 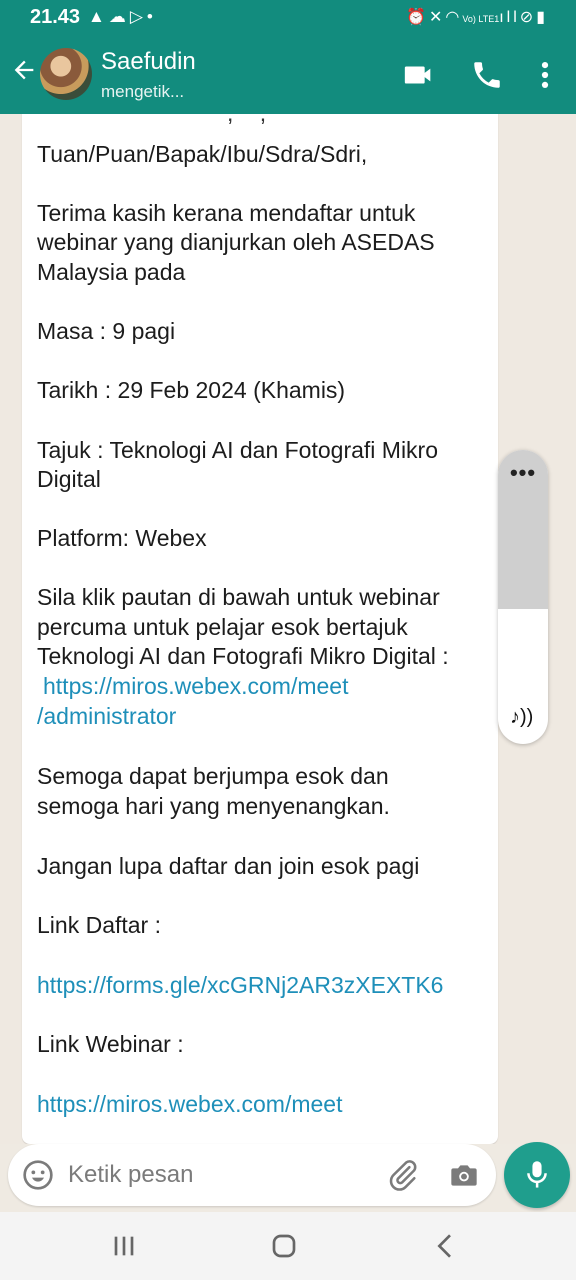 I want to click on dnd-icon: ⊘, so click(x=528, y=17).